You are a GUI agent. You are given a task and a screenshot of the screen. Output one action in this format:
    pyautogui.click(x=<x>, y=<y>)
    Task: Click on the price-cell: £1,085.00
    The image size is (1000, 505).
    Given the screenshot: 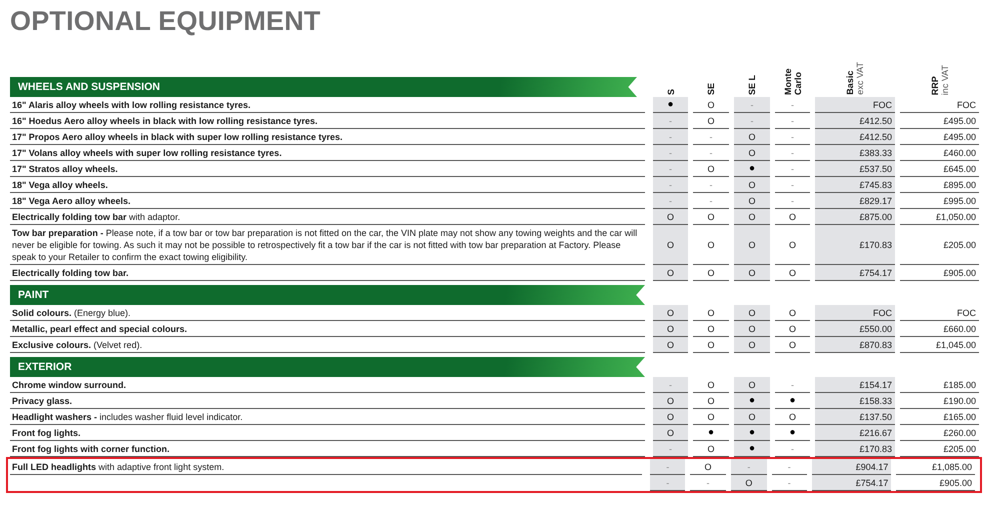 What is the action you would take?
    pyautogui.click(x=935, y=467)
    